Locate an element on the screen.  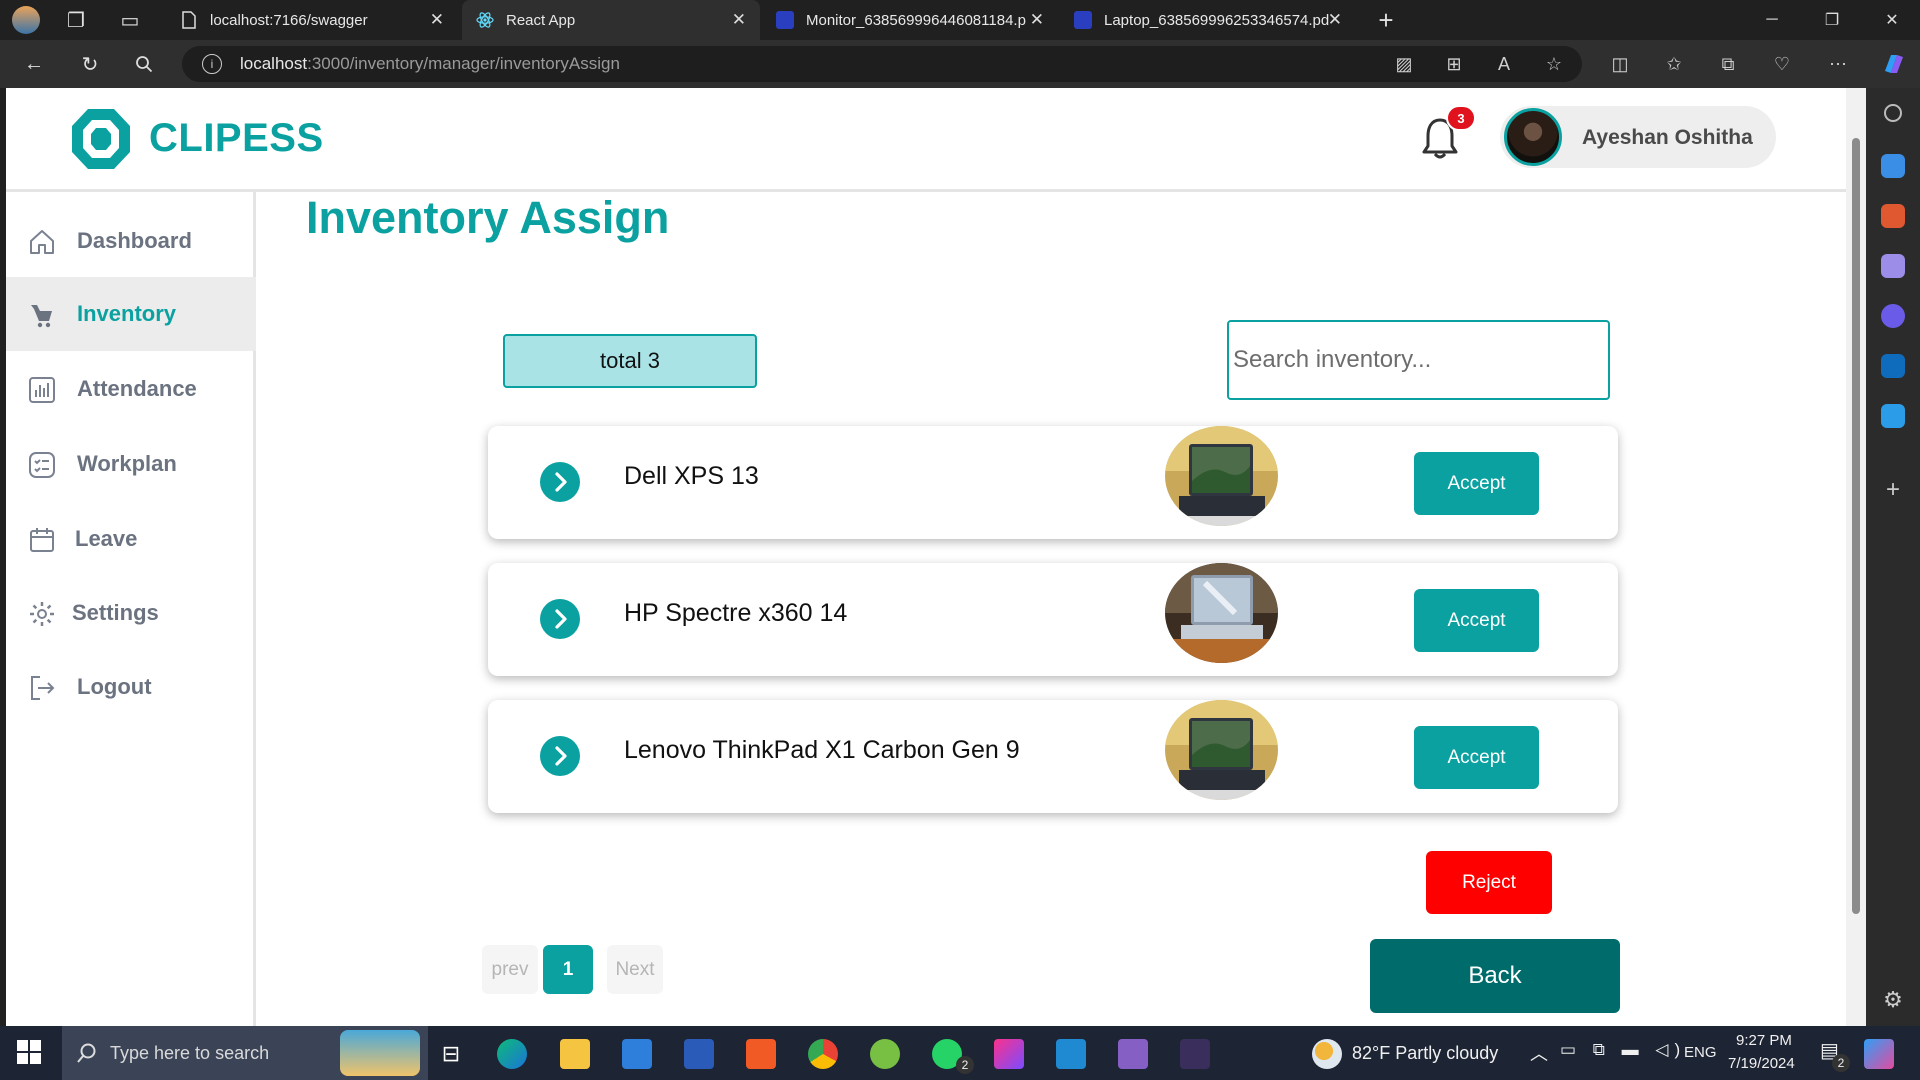
home-icon is located at coordinates (42, 242).